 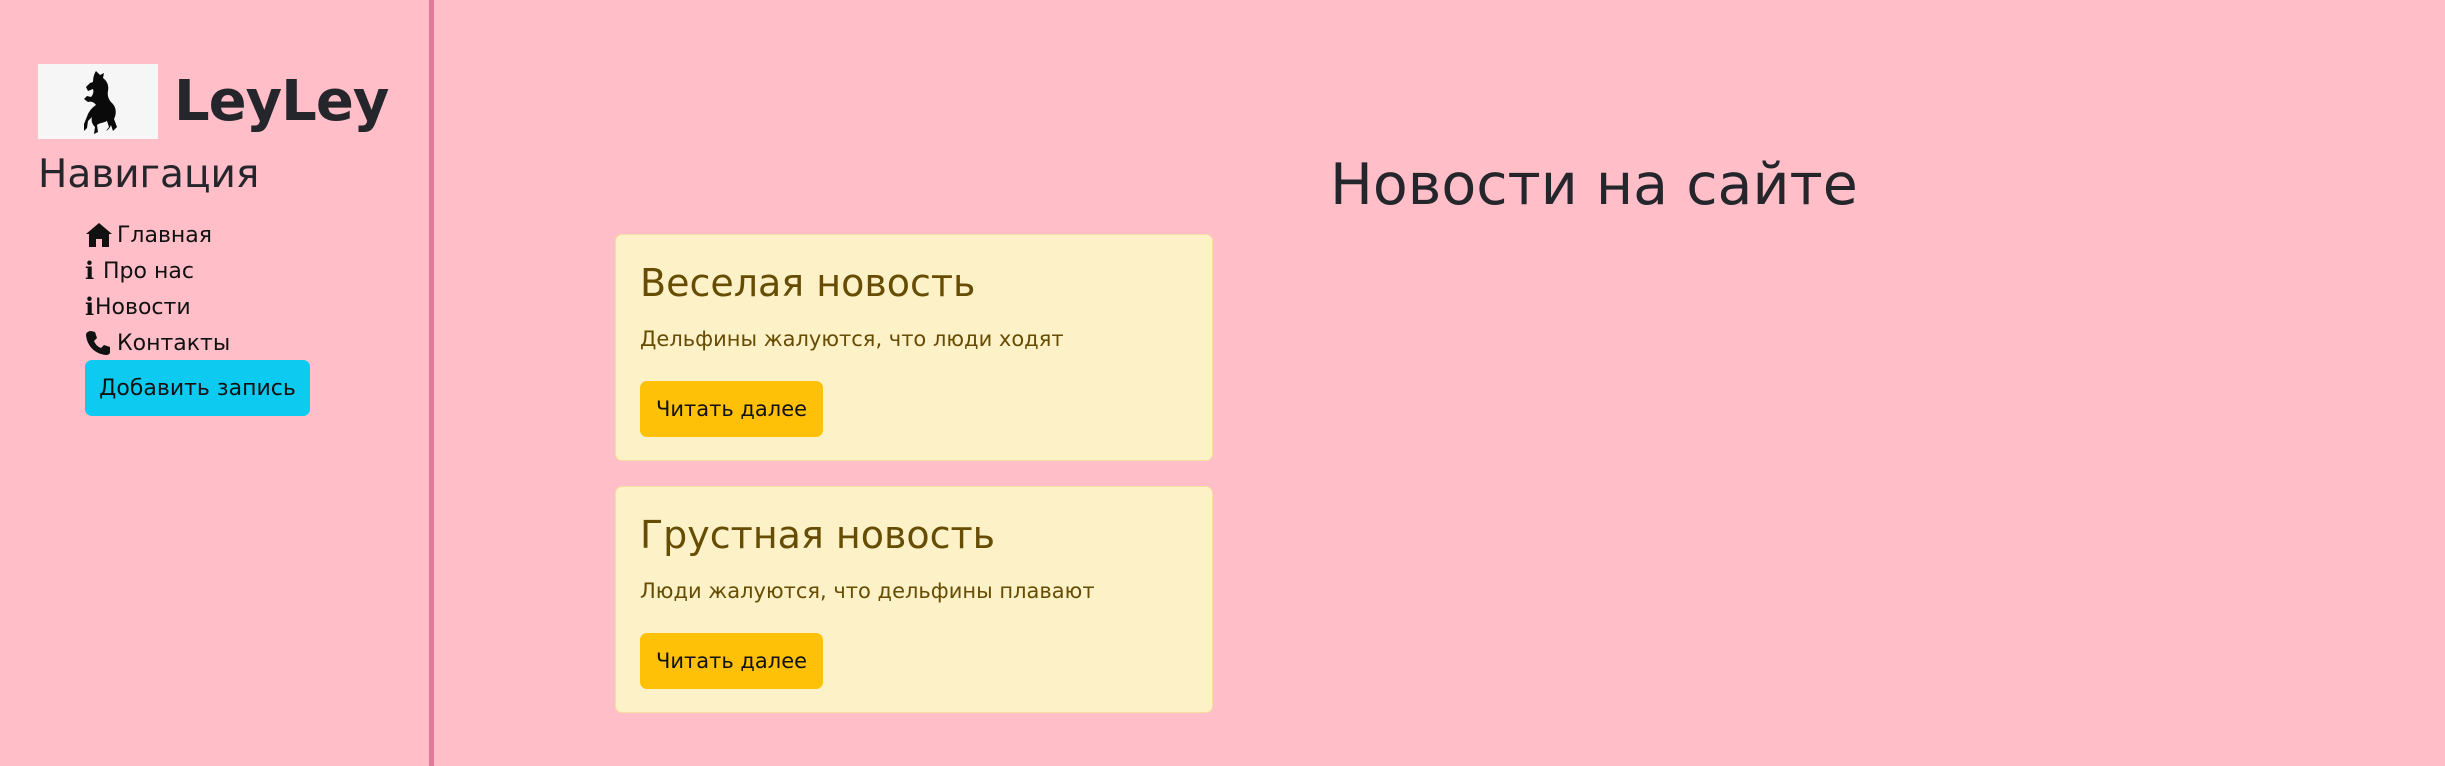 I want to click on brand: LeyLey, so click(x=213, y=101).